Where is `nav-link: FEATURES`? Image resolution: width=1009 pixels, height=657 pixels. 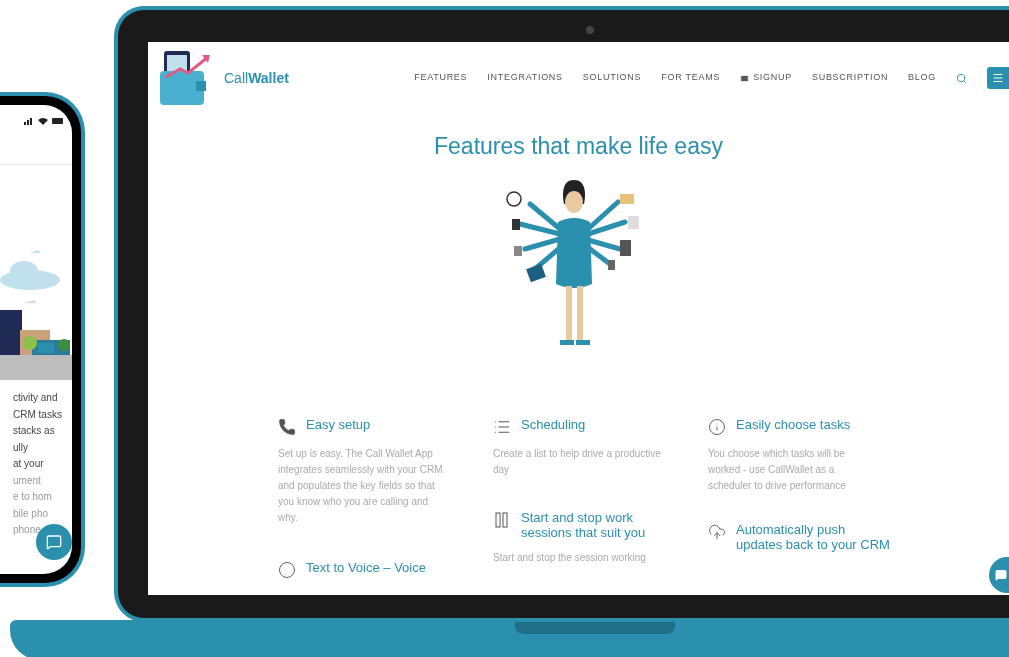 nav-link: FEATURES is located at coordinates (441, 78).